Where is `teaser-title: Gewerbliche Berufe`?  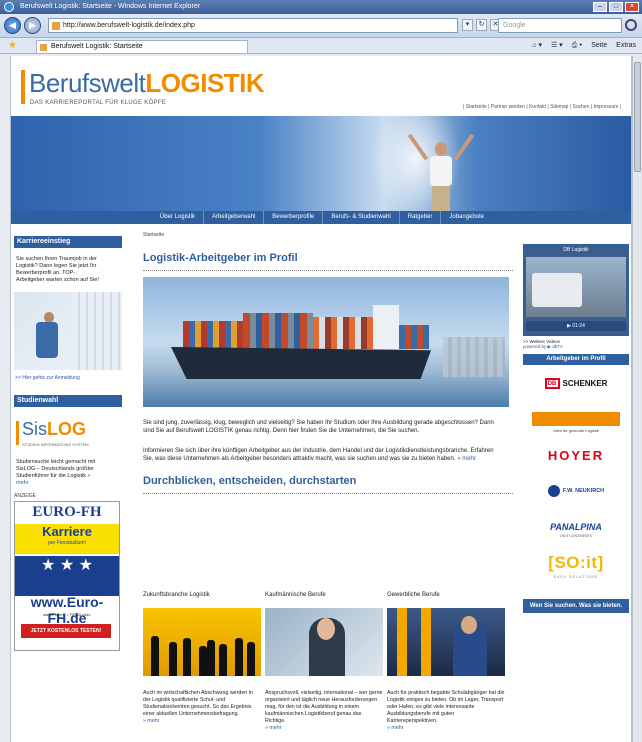
teaser-title: Gewerbliche Berufe is located at coordinates (446, 599).